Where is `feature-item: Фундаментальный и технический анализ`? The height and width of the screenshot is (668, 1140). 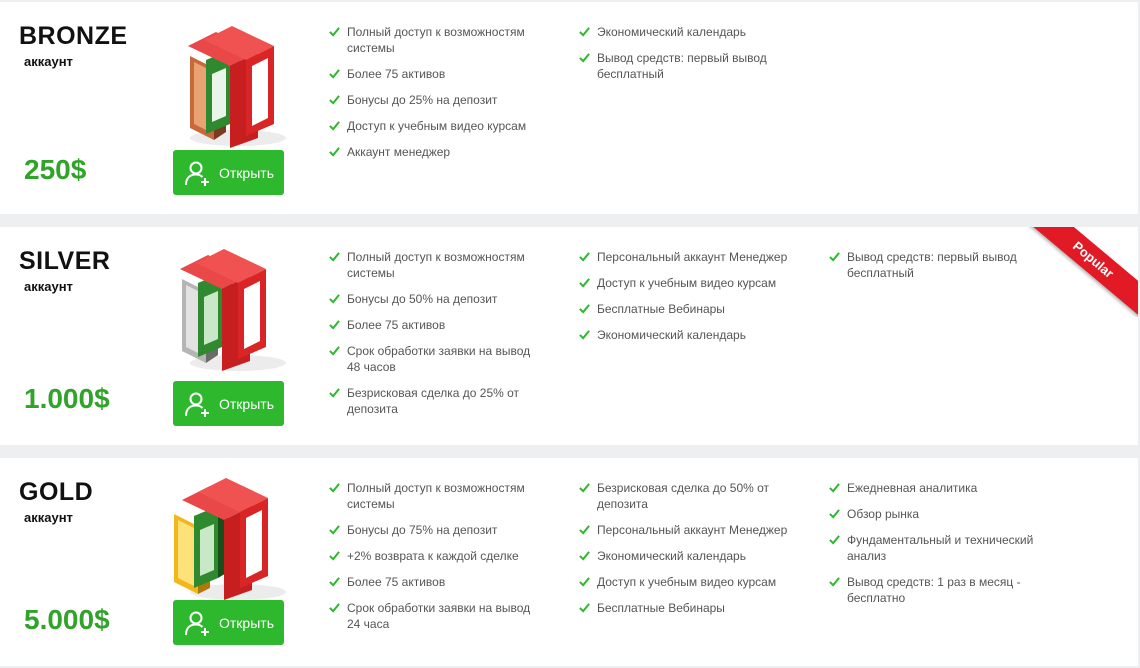 feature-item: Фундаментальный и технический анализ is located at coordinates (936, 548).